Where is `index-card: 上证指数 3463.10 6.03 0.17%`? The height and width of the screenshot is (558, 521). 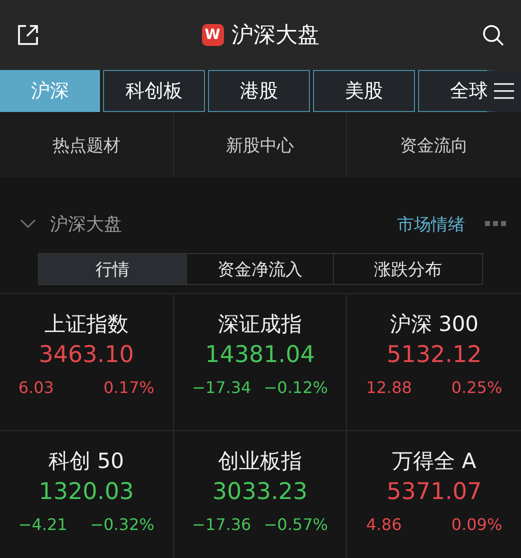
index-card: 上证指数 3463.10 6.03 0.17% is located at coordinates (87, 362).